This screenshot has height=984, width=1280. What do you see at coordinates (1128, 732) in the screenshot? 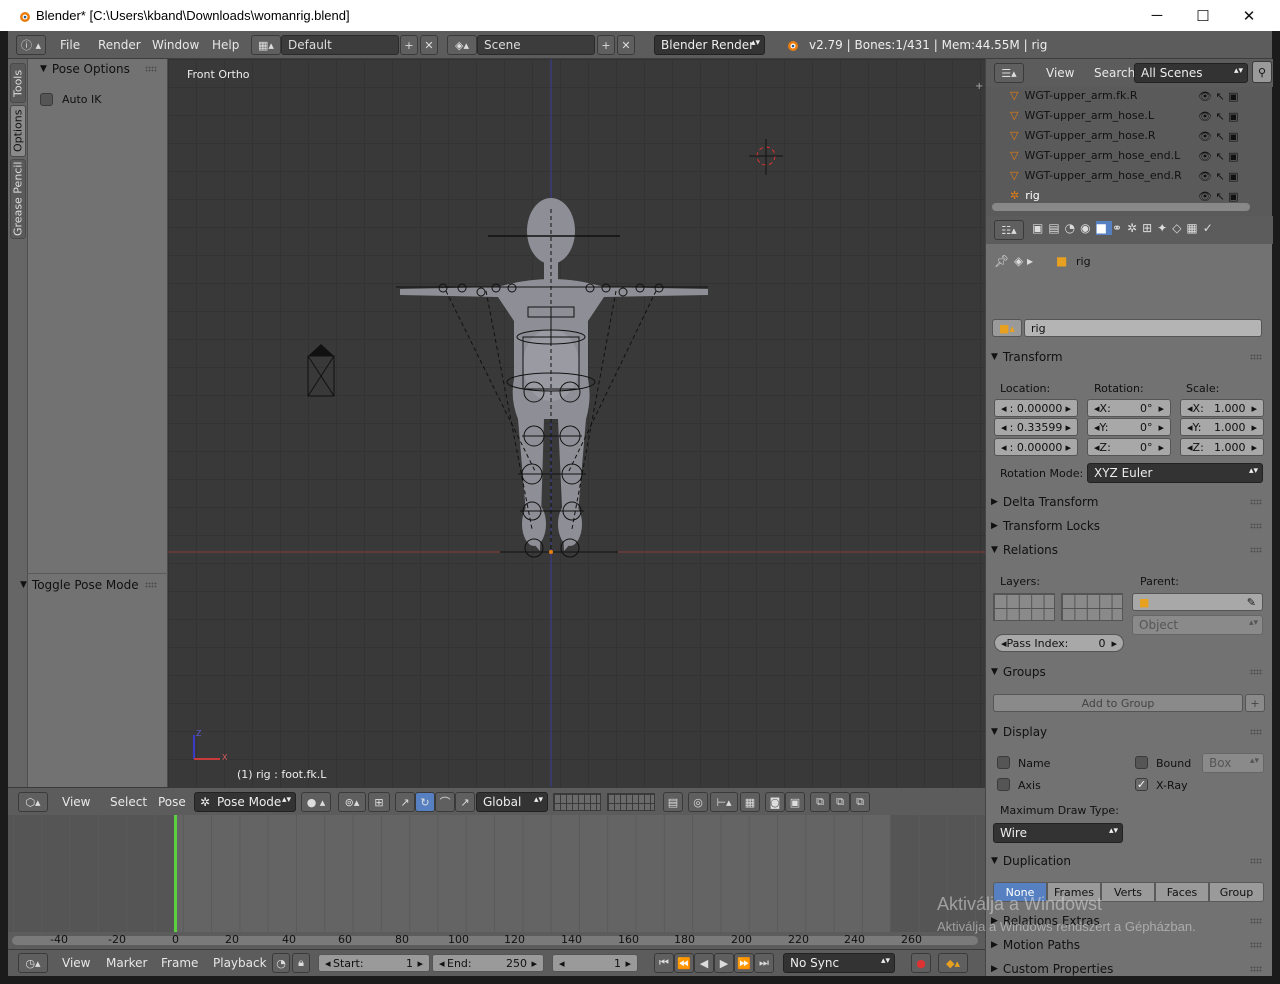
I see `display-panel-header: ▼ Display` at bounding box center [1128, 732].